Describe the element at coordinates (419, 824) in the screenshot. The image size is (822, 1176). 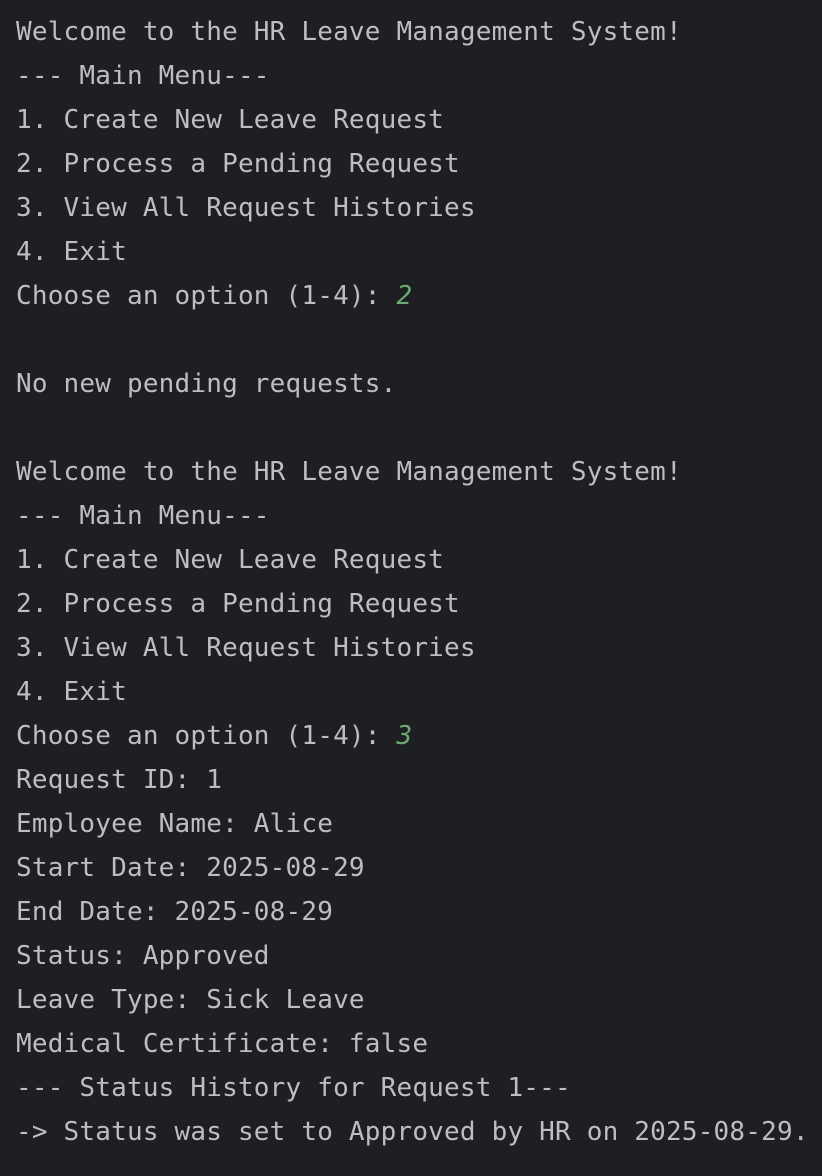
I see `console-line: Employee Name: Alice` at that location.